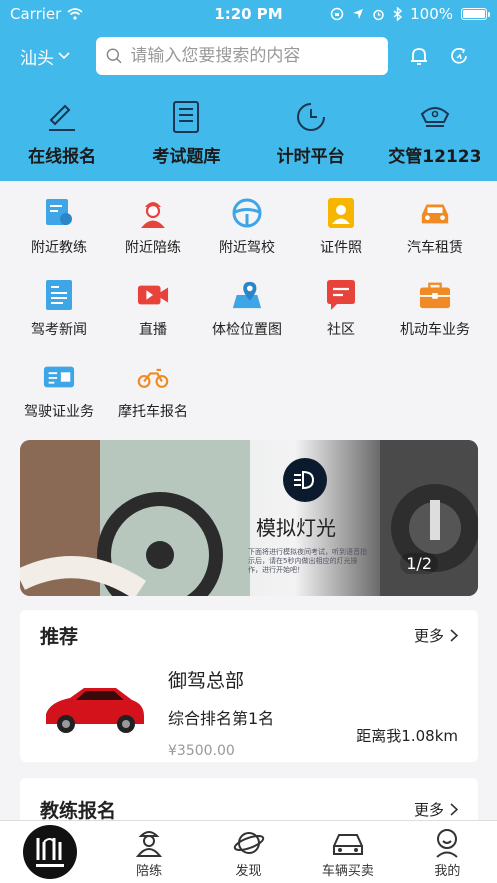  I want to click on tab-practice: 陪练, so click(148, 852).